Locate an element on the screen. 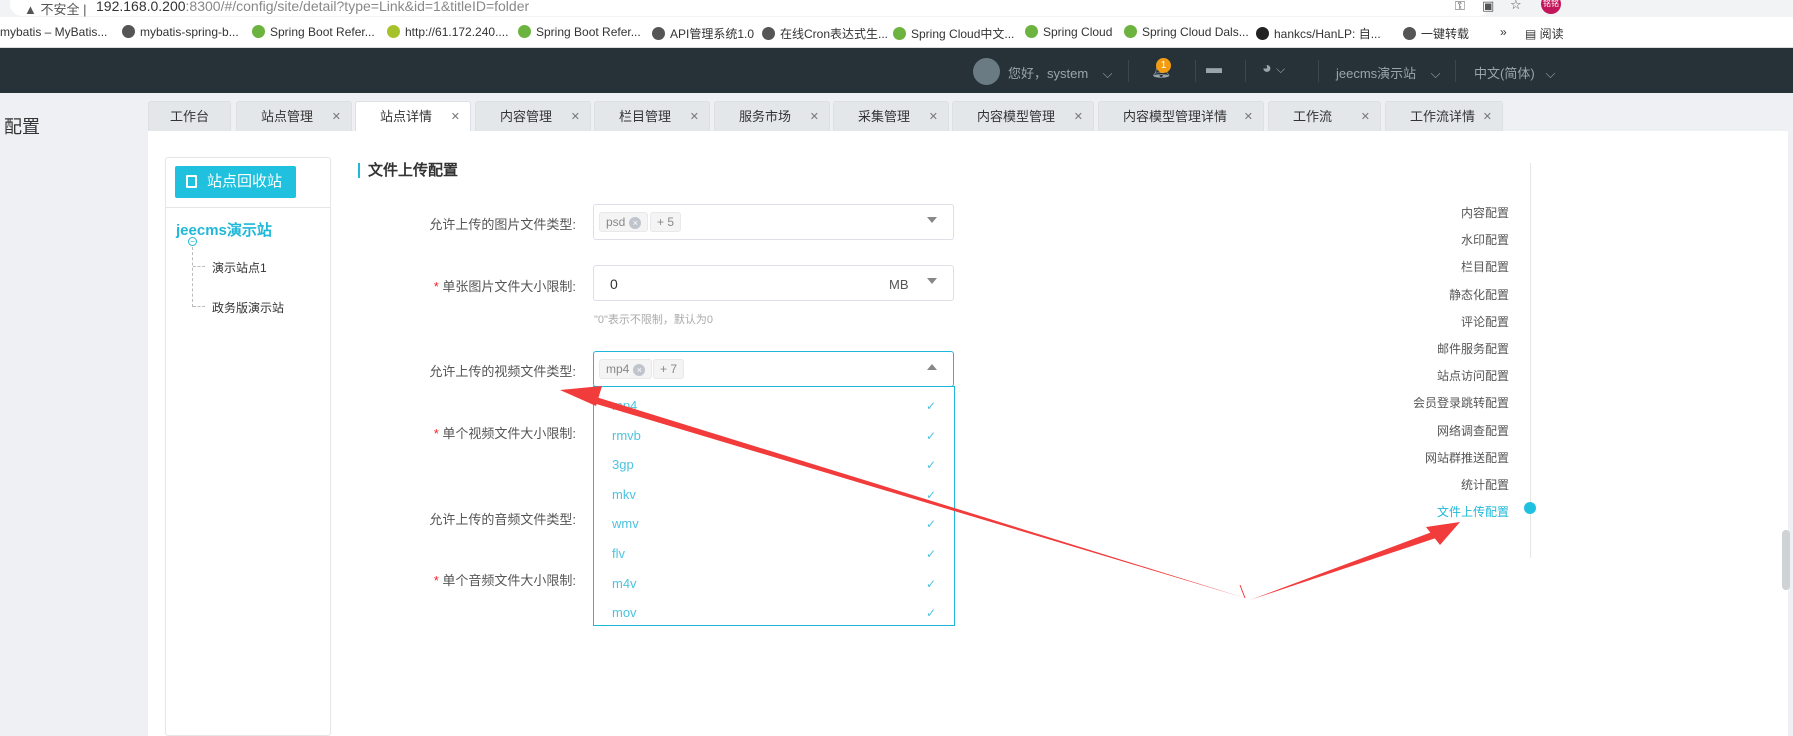  tab: 站点详情 ✕ is located at coordinates (413, 116).